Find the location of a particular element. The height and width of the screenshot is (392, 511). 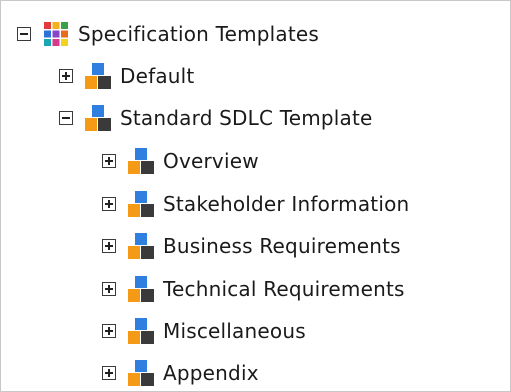

tree-node-root: Specification Templates is located at coordinates (168, 34).